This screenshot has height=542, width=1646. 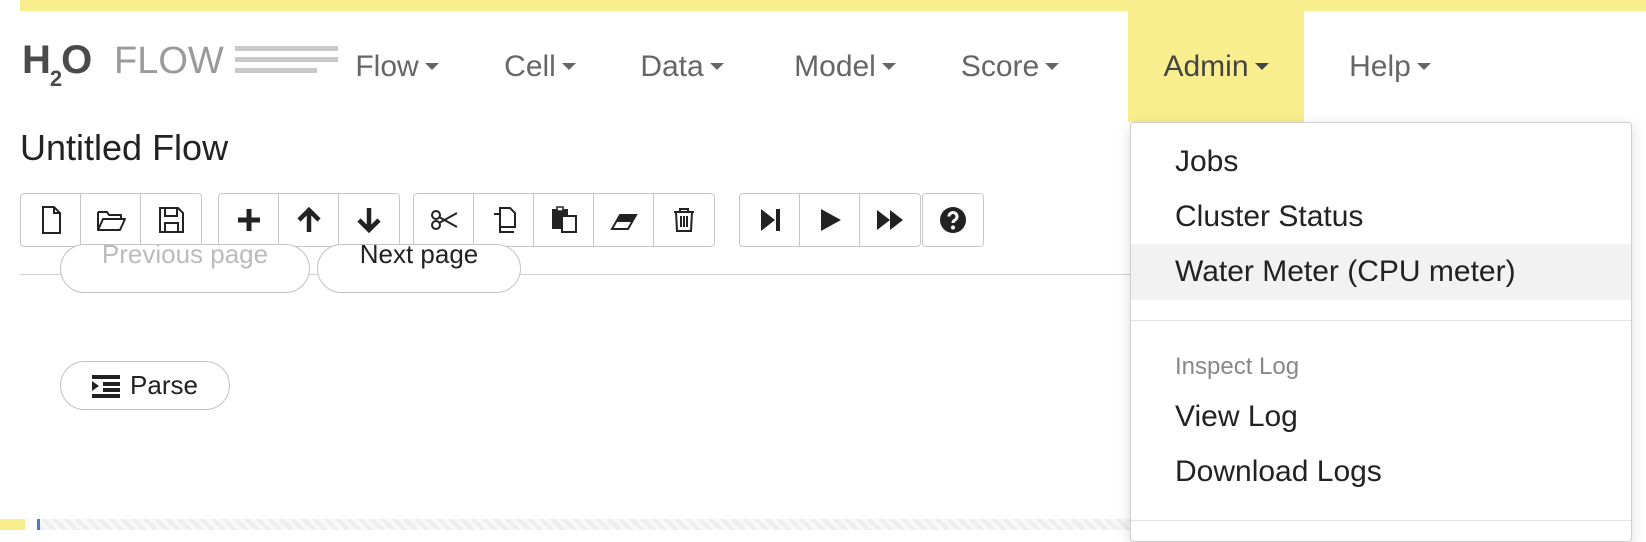 I want to click on open-folder-icon, so click(x=111, y=221).